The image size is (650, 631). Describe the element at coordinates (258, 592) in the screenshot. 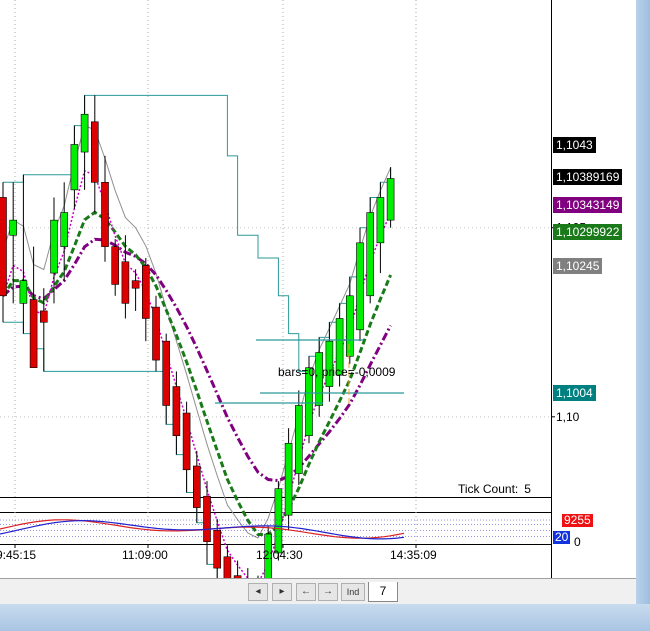

I see `scroll-left-button: ◂` at that location.